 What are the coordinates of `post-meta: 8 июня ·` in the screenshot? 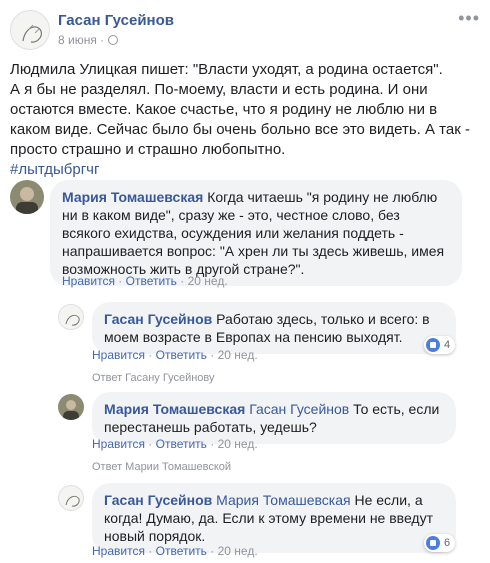 It's located at (88, 40).